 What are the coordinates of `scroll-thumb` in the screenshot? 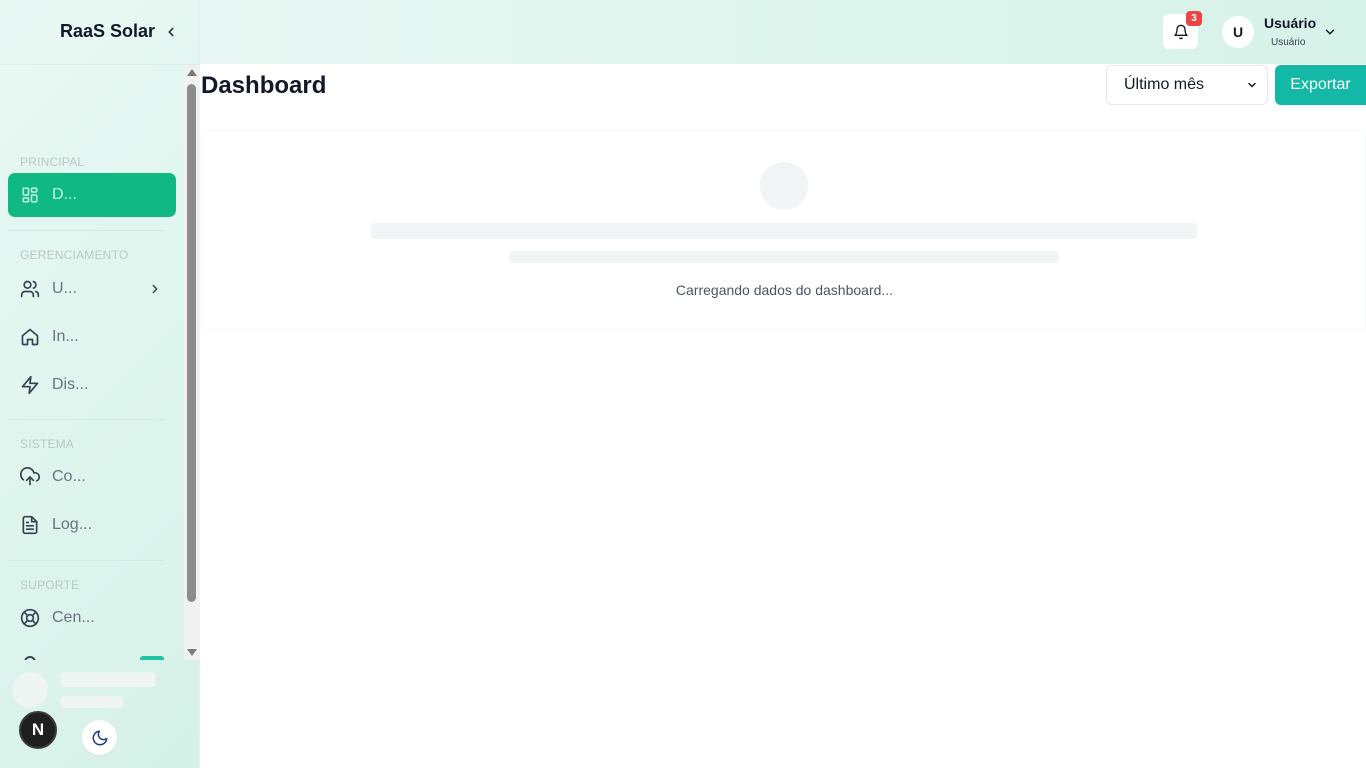 It's located at (191, 343).